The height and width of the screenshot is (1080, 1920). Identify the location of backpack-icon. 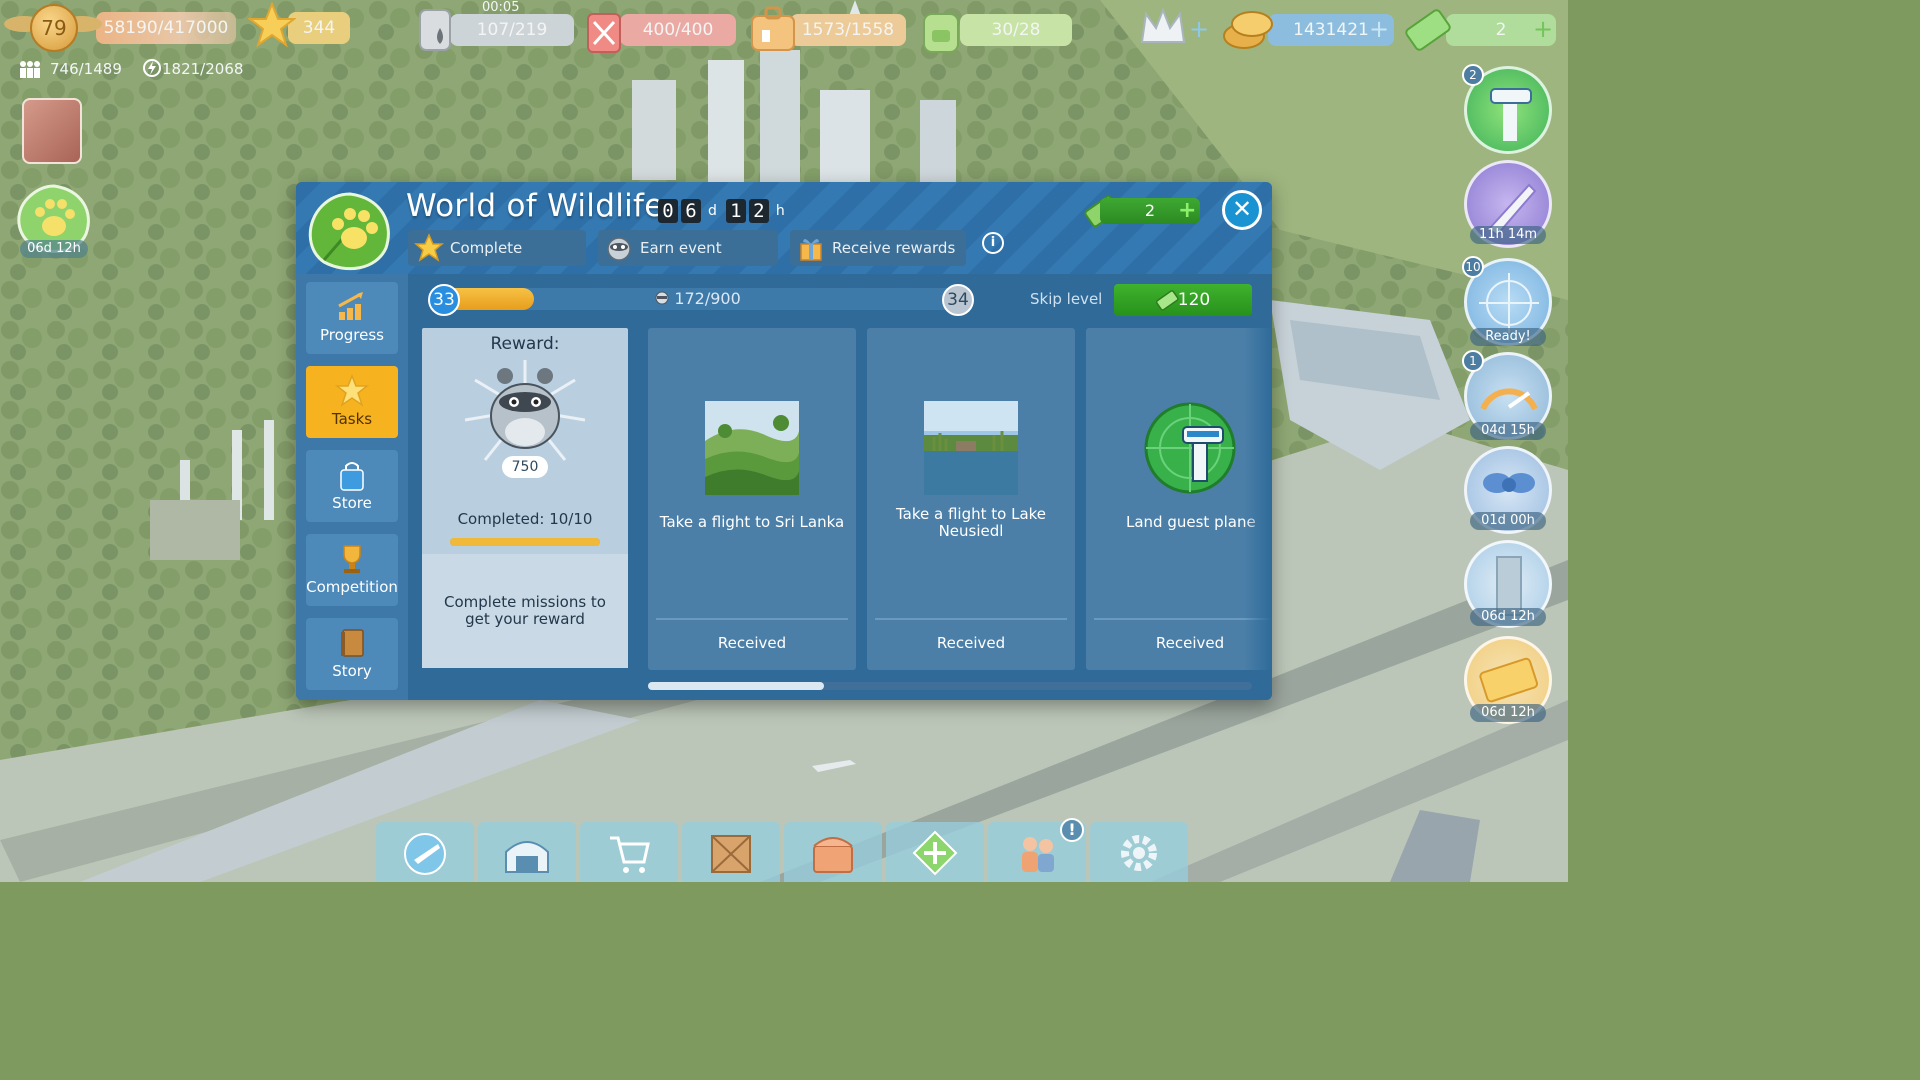
(941, 33).